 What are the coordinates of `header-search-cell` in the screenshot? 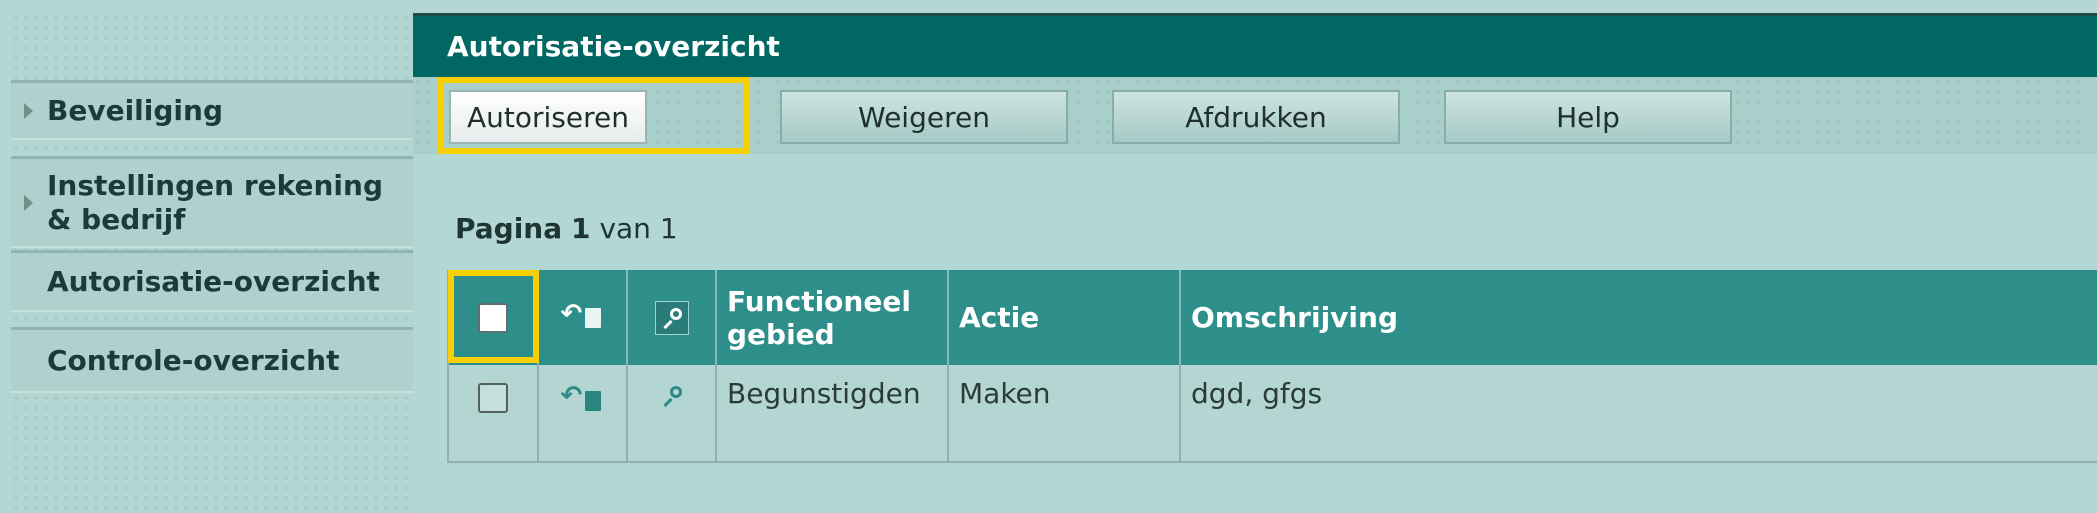 It's located at (672, 317).